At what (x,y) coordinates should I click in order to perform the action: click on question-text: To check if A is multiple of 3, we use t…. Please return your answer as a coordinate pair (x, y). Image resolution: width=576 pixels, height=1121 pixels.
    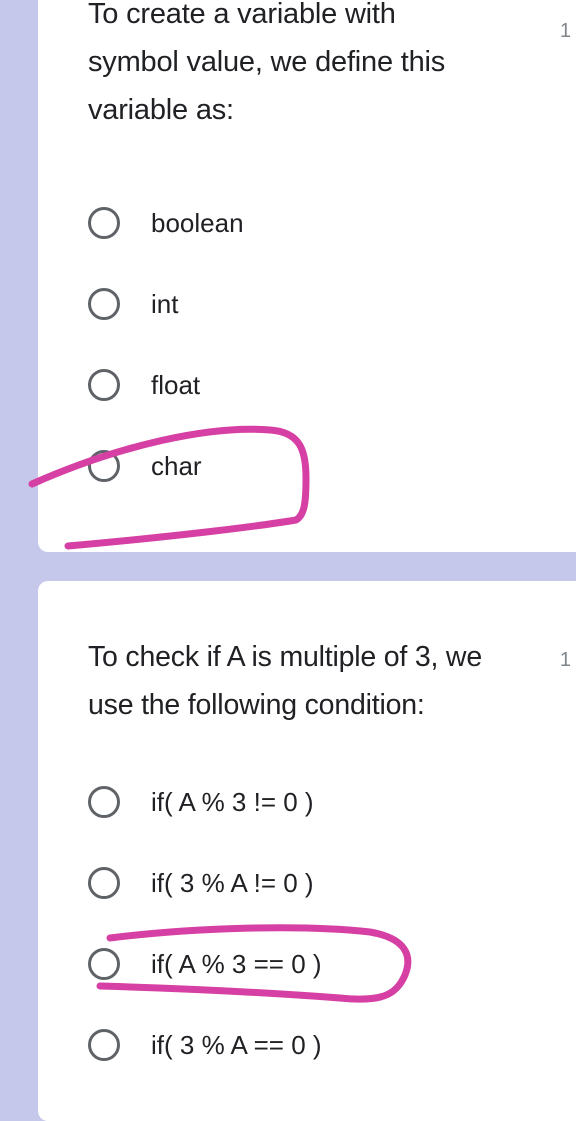
    Looking at the image, I should click on (285, 681).